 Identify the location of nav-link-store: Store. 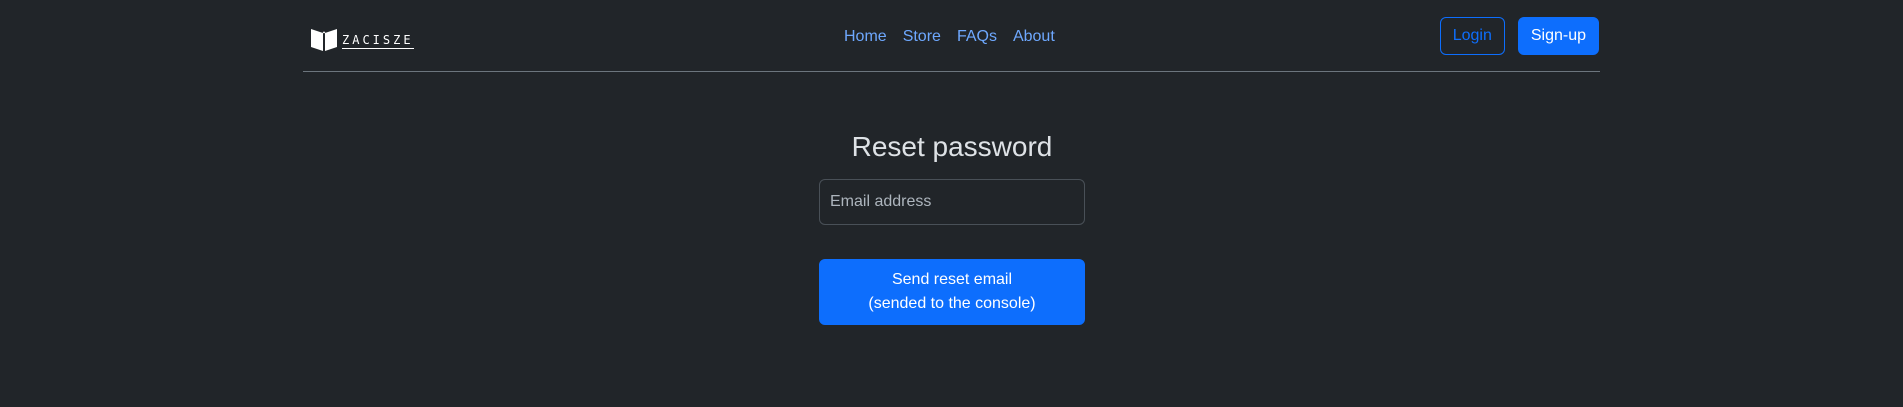
(922, 37).